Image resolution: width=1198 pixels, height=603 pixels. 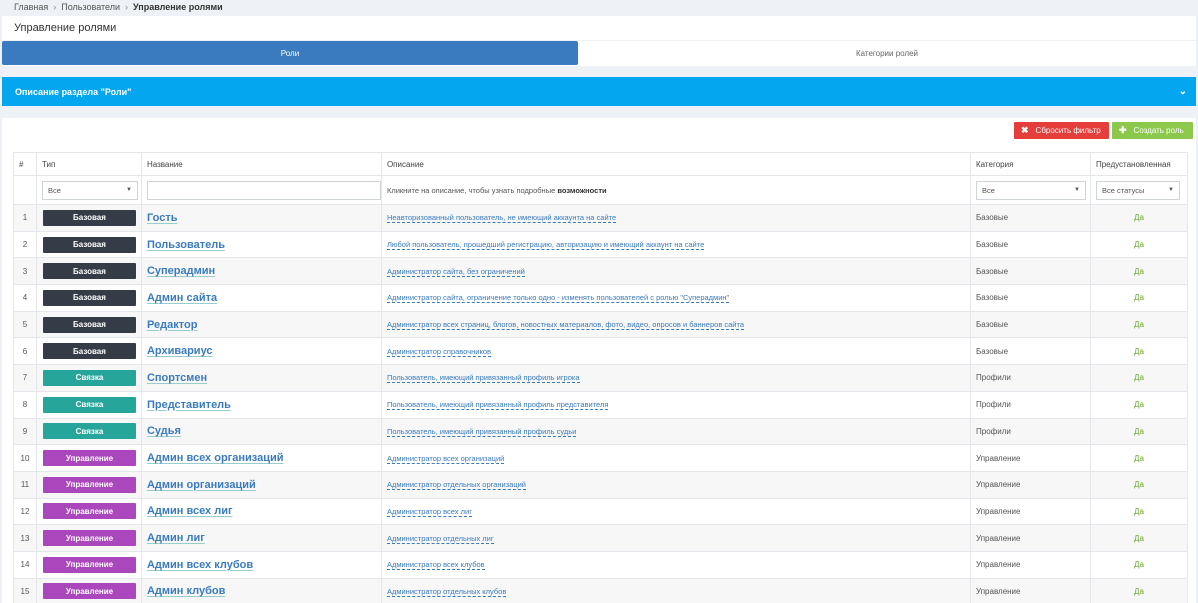 I want to click on filter-cell-type: Все ▼, so click(x=88, y=190).